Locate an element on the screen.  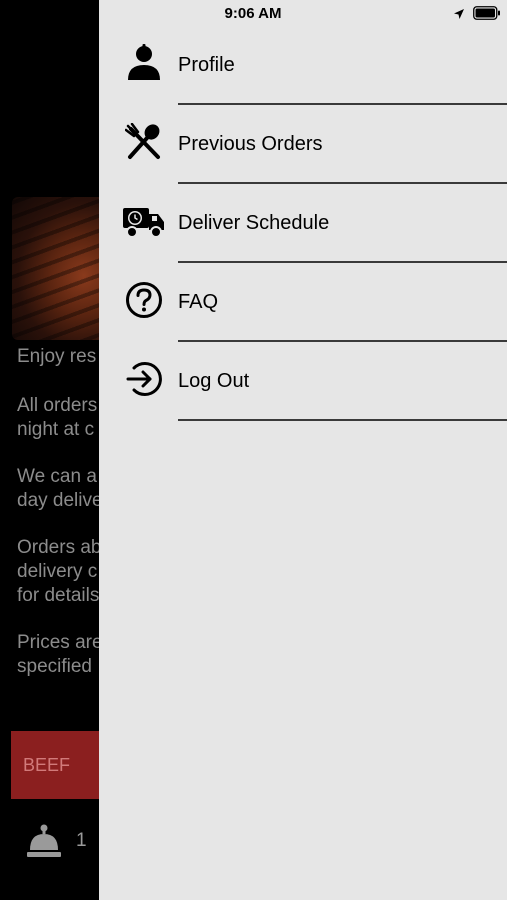
menu-item-deliver-schedule: Deliver Schedule is located at coordinates (303, 223).